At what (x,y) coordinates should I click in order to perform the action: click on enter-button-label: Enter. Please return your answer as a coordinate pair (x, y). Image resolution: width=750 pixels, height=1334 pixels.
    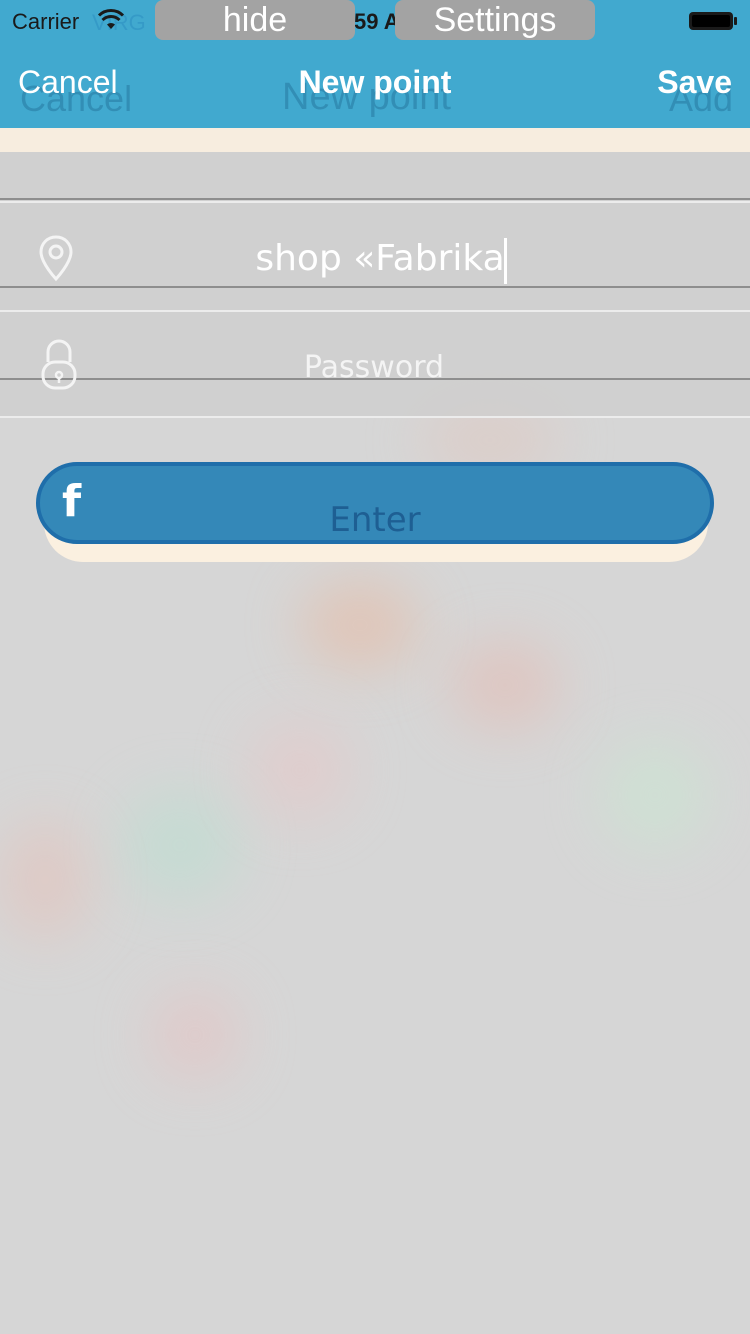
    Looking at the image, I should click on (375, 520).